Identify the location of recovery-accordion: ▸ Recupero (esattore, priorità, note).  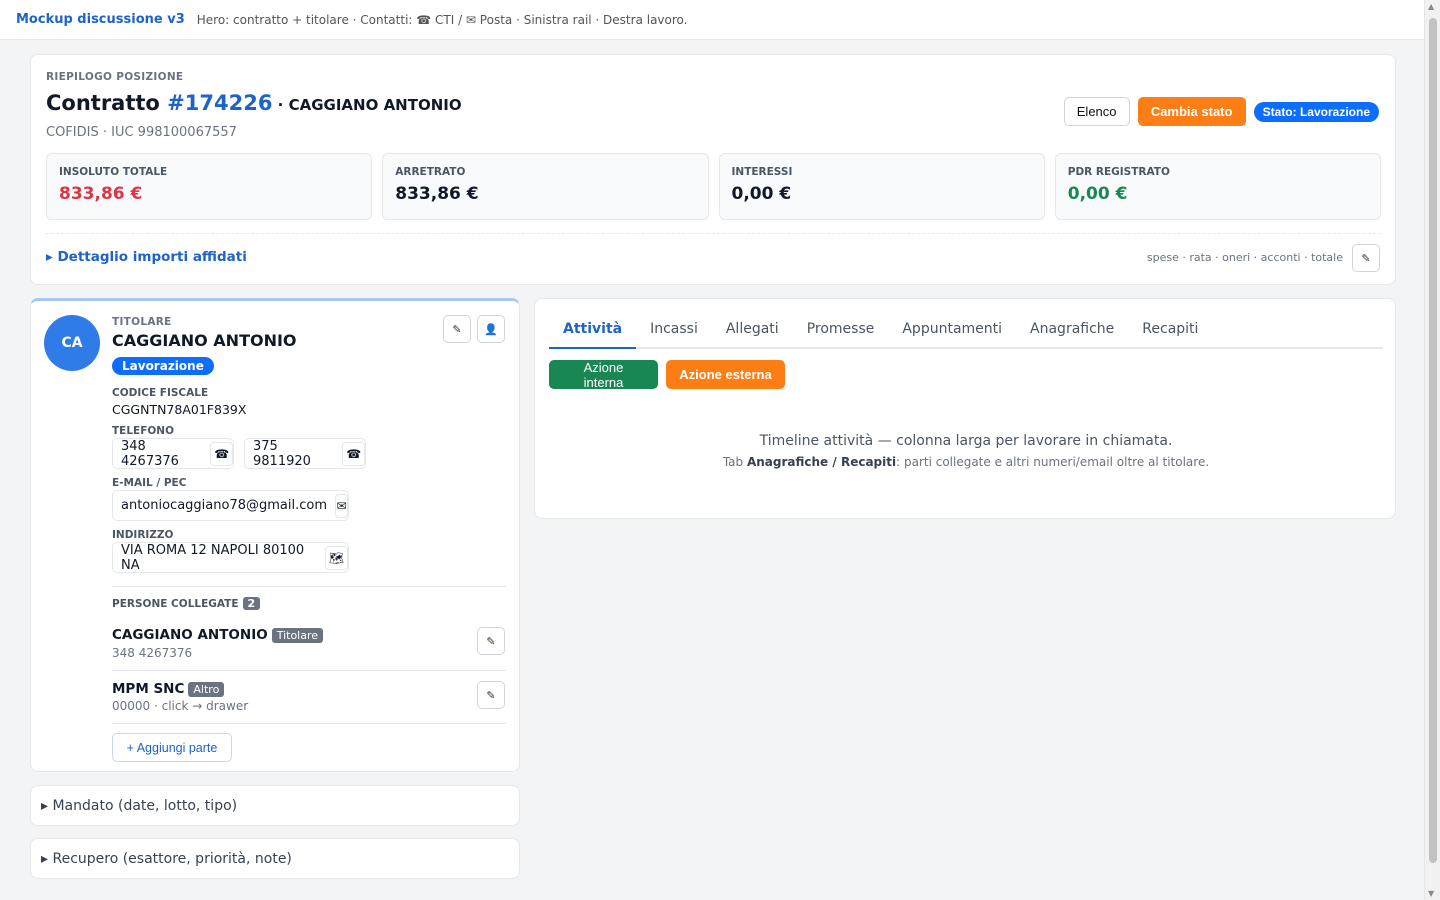
(275, 858).